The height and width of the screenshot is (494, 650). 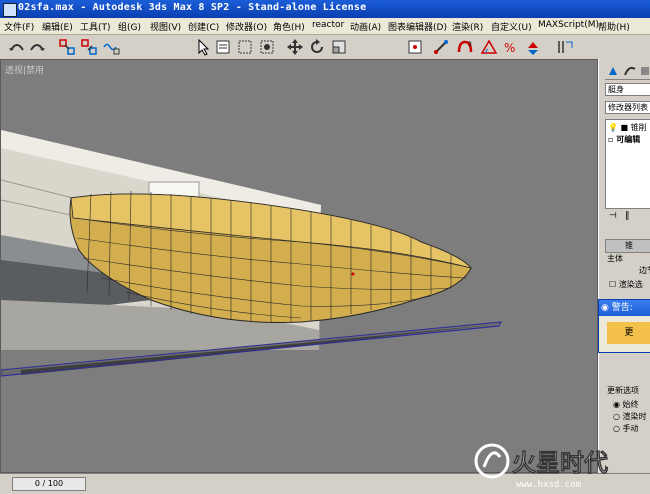 I want to click on stack-controls: ⊣ ‖, so click(x=627, y=218).